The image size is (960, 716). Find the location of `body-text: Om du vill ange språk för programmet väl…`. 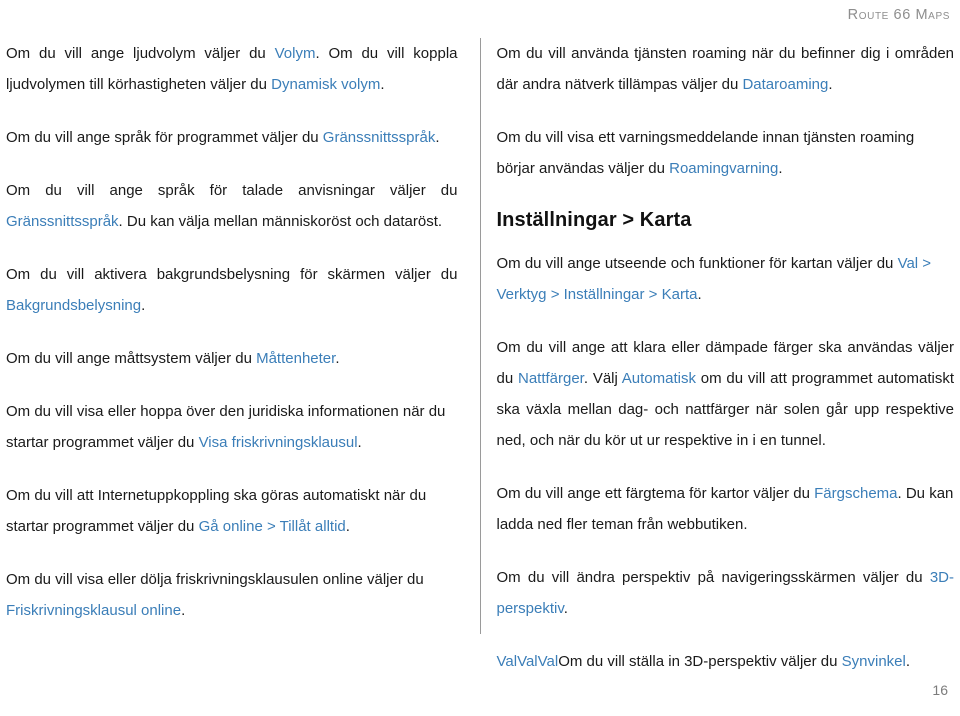

body-text: Om du vill ange språk för programmet väl… is located at coordinates (164, 137).